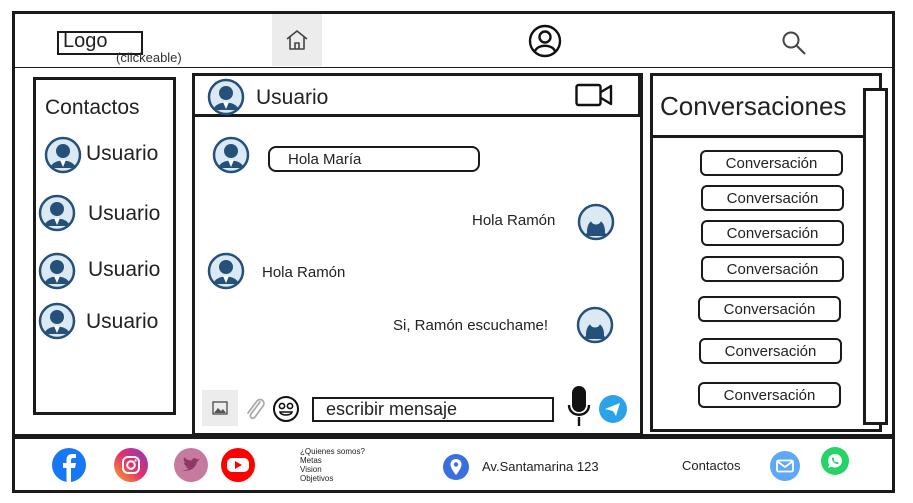 The image size is (913, 503). Describe the element at coordinates (292, 97) in the screenshot. I see `chat-header-name: Usuario` at that location.